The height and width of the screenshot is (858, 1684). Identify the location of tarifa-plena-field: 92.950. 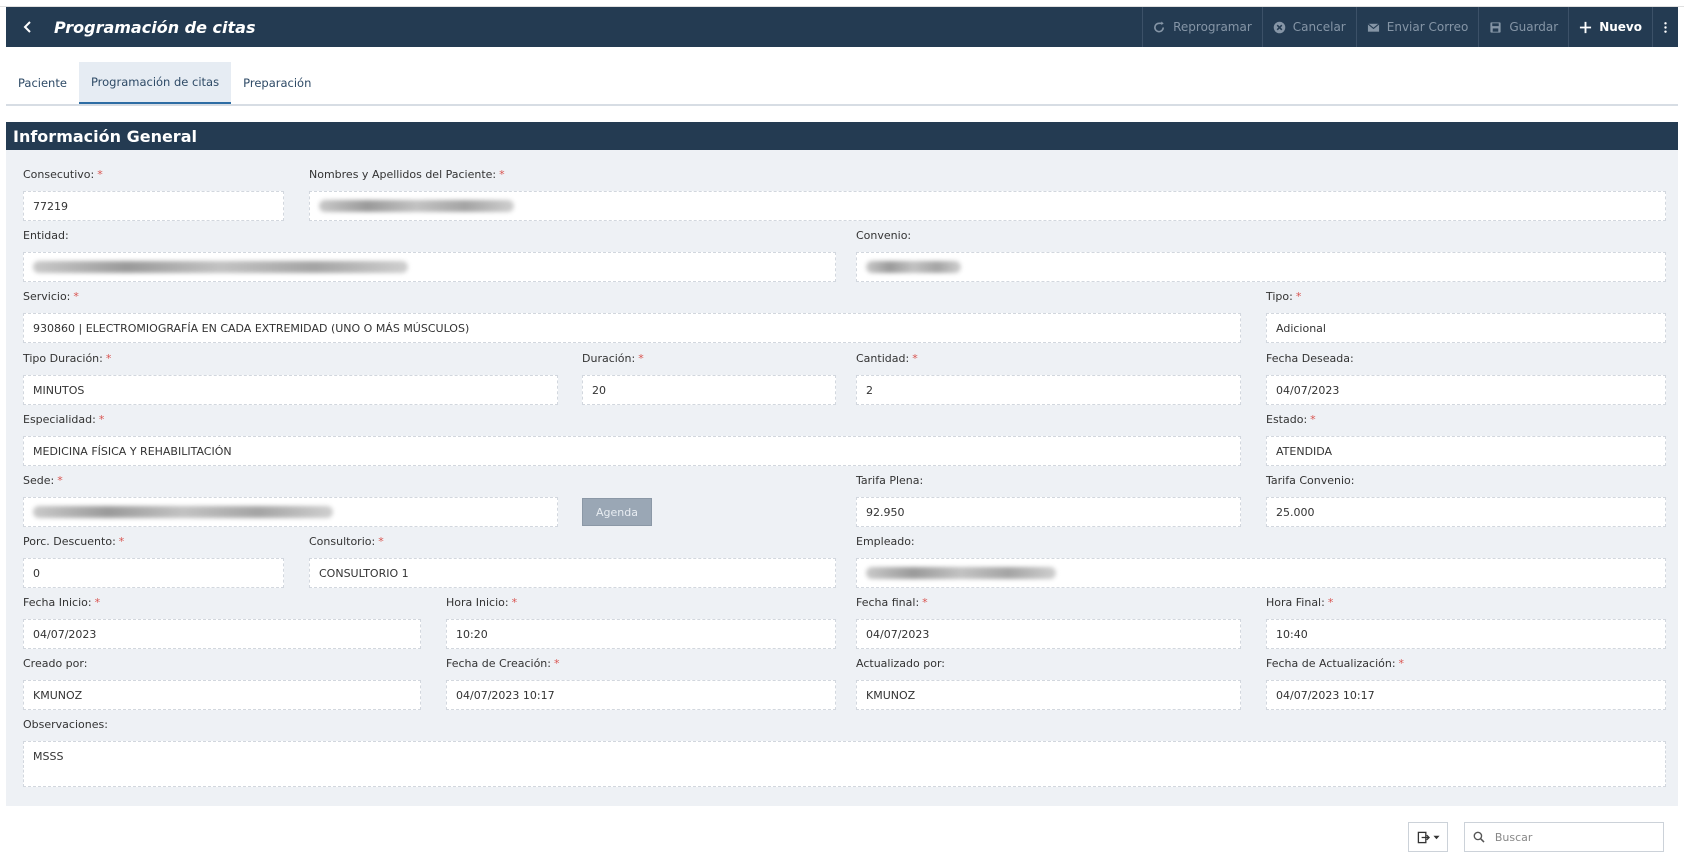
(1048, 512).